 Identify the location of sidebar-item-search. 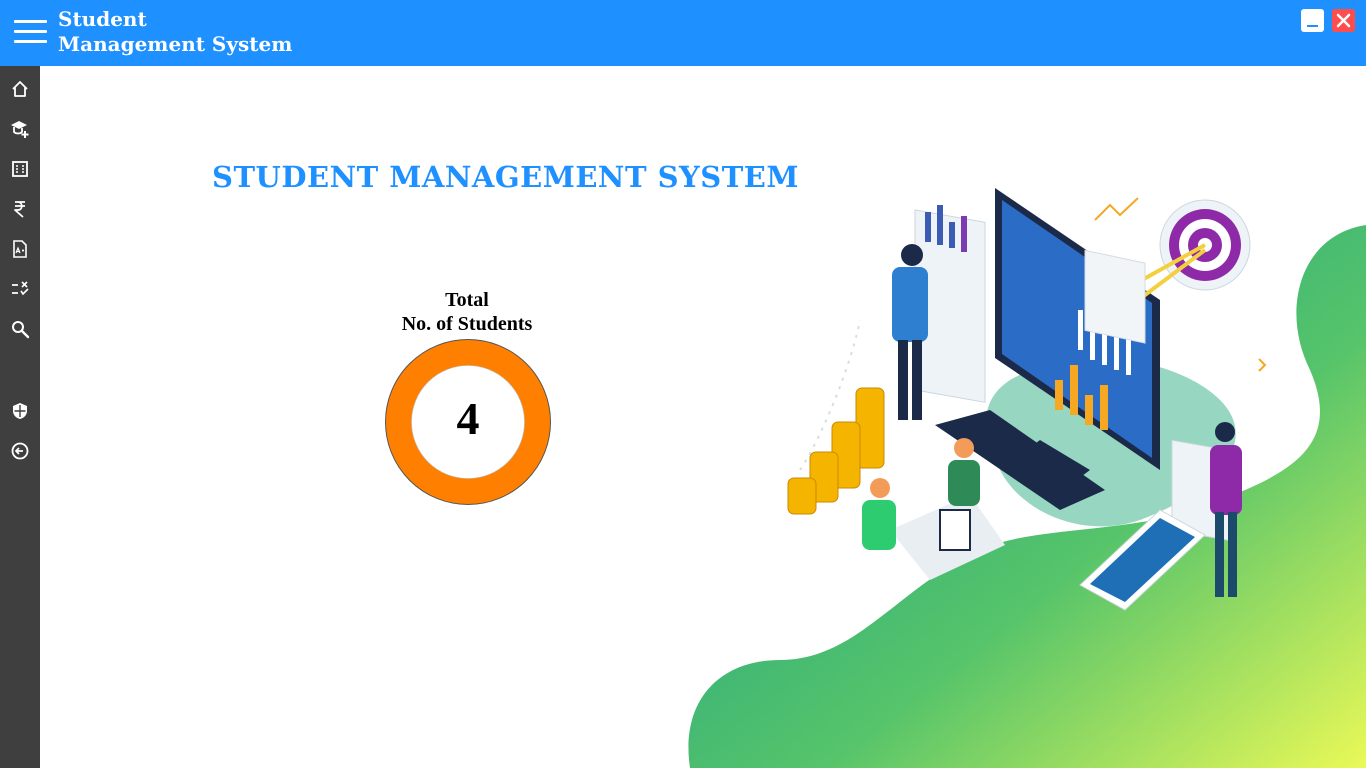
(22, 331).